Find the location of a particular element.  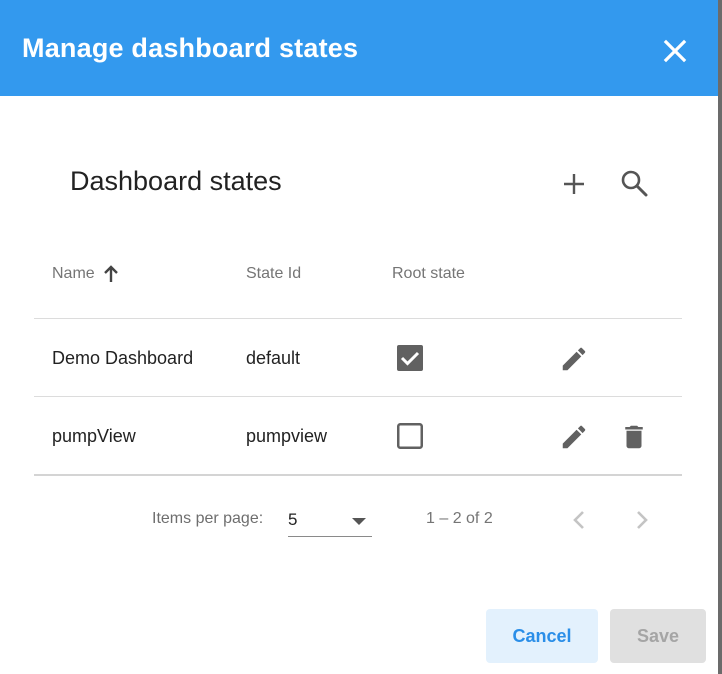

checkbox-unchecked-icon is located at coordinates (410, 436).